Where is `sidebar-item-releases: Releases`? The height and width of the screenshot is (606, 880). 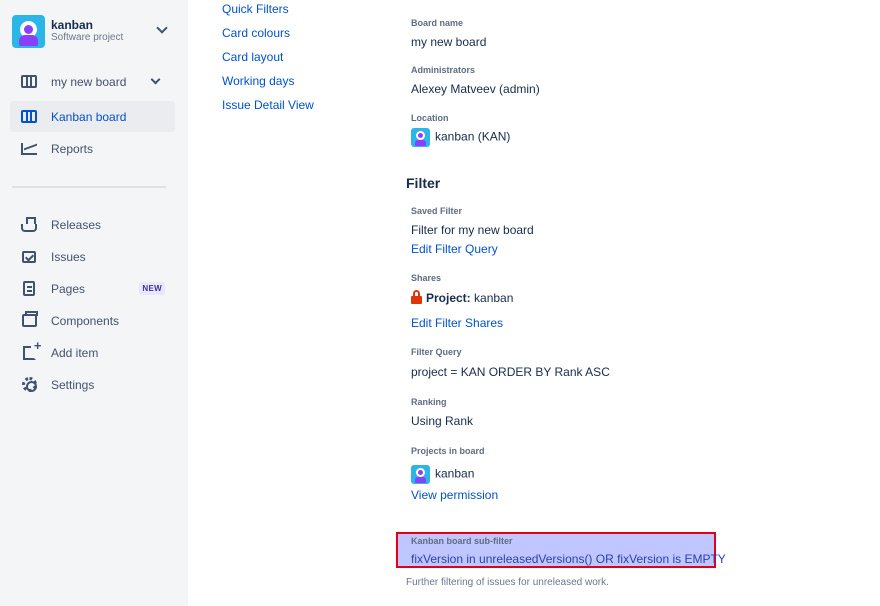
sidebar-item-releases: Releases is located at coordinates (92, 224).